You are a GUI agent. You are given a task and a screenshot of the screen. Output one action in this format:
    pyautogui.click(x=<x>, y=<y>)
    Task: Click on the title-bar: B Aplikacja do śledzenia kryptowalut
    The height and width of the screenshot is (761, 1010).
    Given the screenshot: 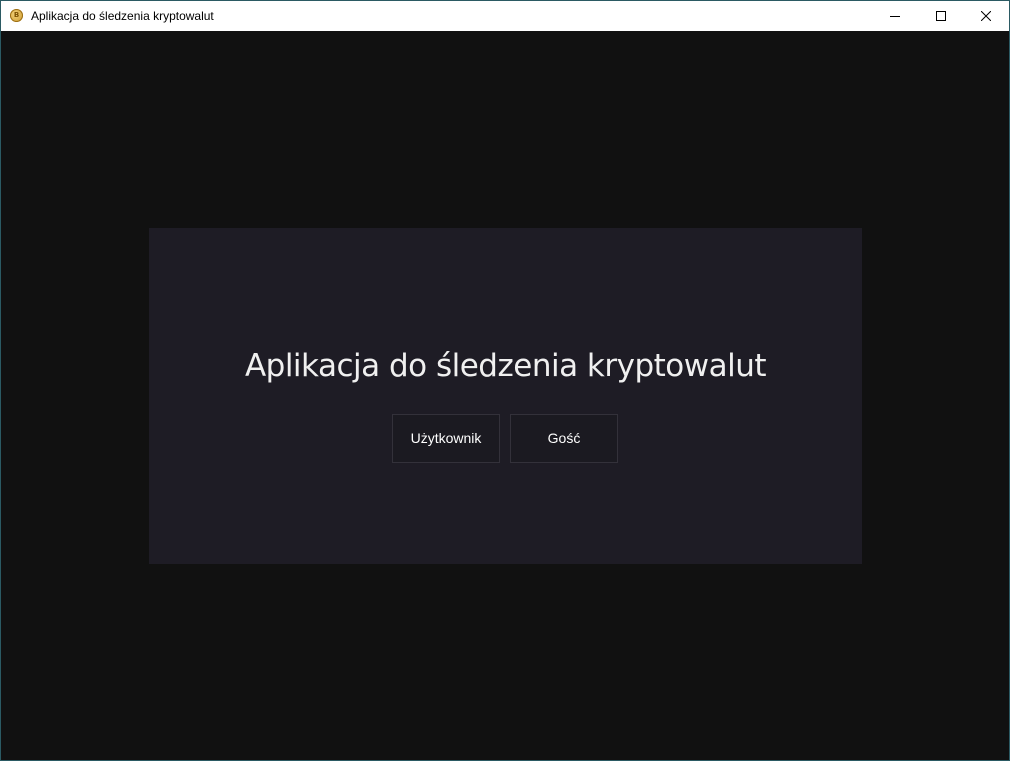 What is the action you would take?
    pyautogui.click(x=505, y=16)
    